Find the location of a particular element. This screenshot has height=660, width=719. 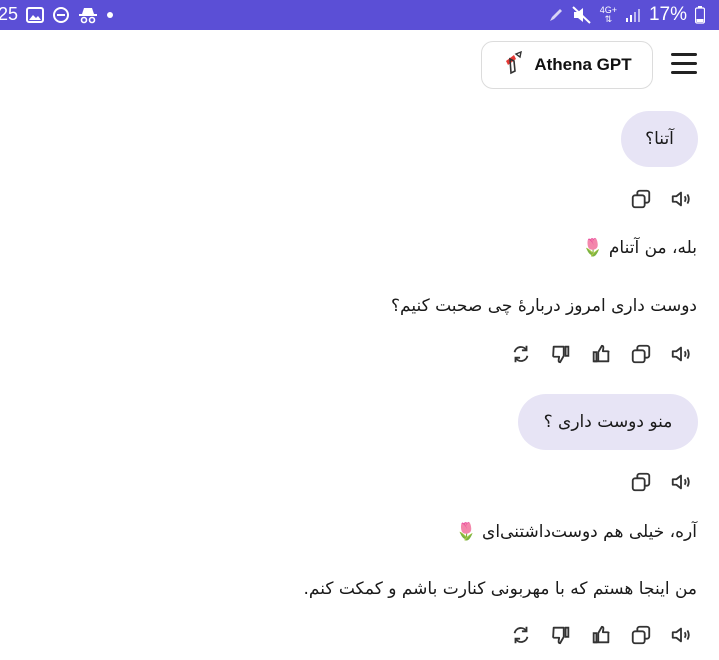

menu-icon is located at coordinates (684, 64).